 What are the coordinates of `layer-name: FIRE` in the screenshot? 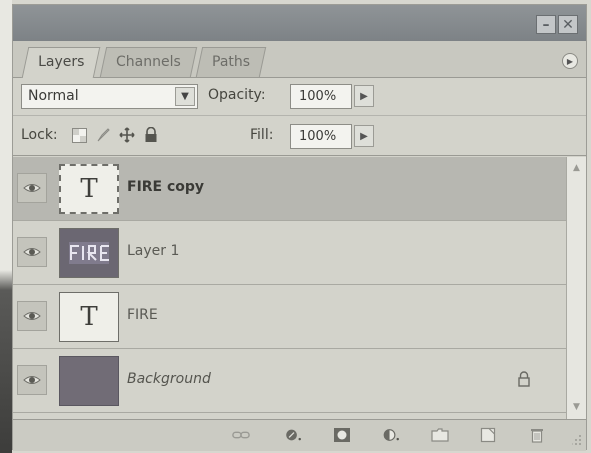 It's located at (142, 315).